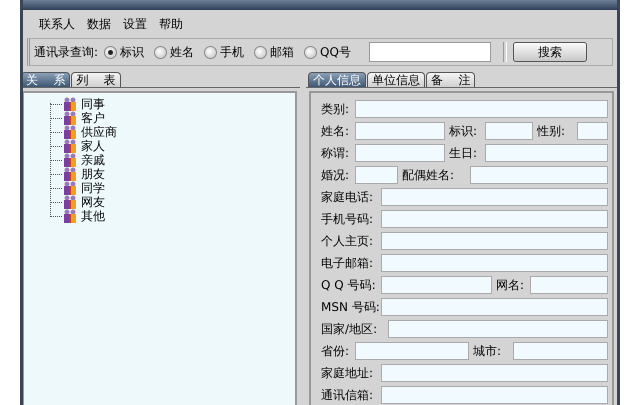 The height and width of the screenshot is (405, 634). I want to click on tree-item: 同学, so click(93, 188).